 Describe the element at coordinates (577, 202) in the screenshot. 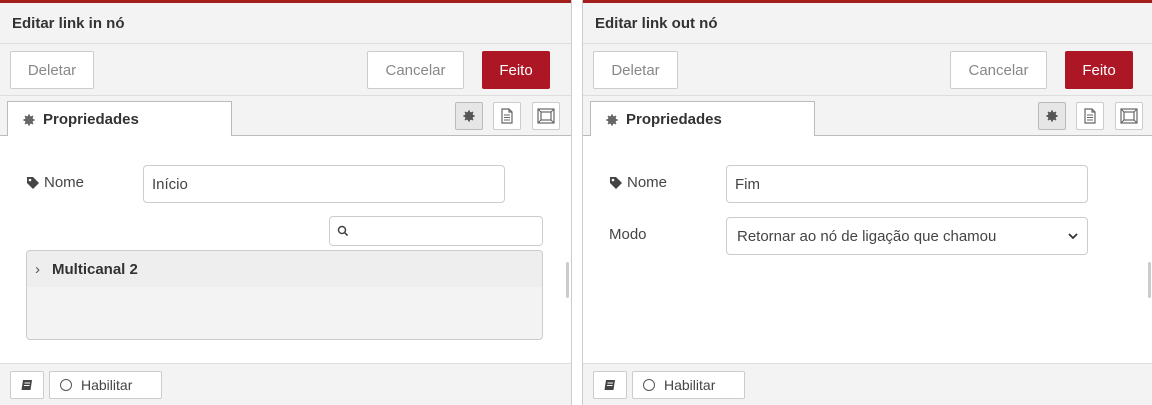

I see `panel-gap` at that location.